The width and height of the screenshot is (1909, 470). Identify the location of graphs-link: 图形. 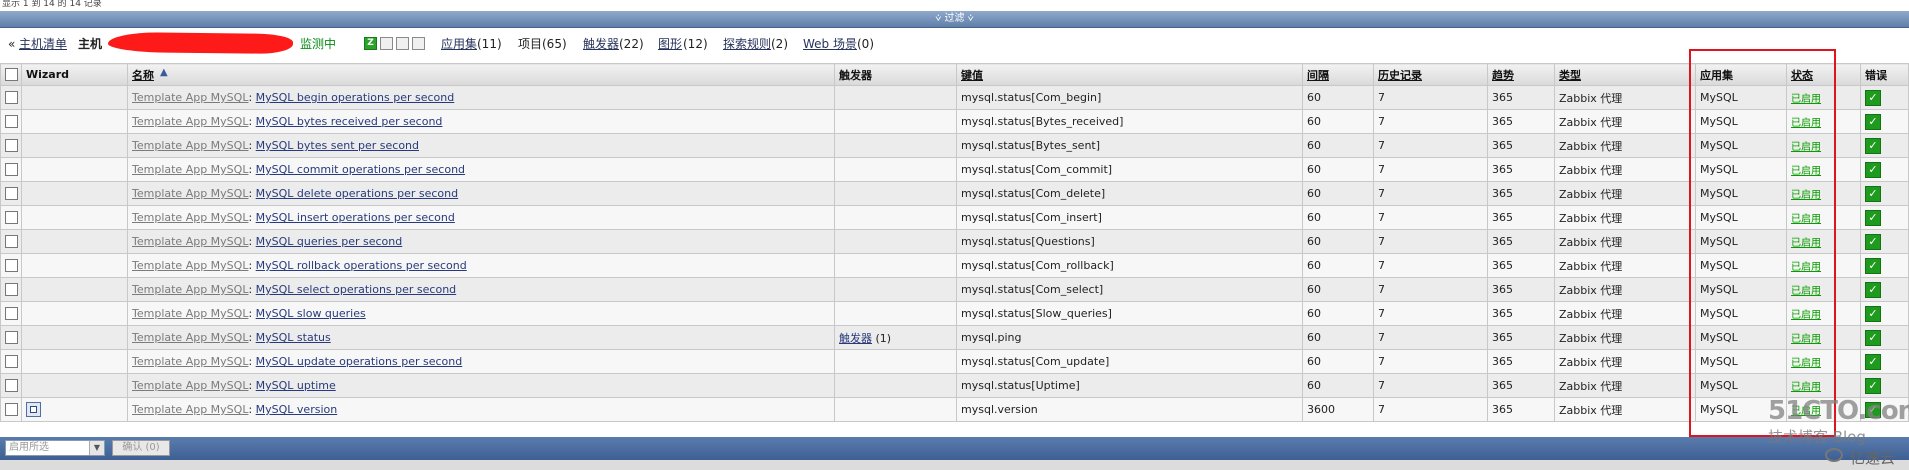
(670, 44).